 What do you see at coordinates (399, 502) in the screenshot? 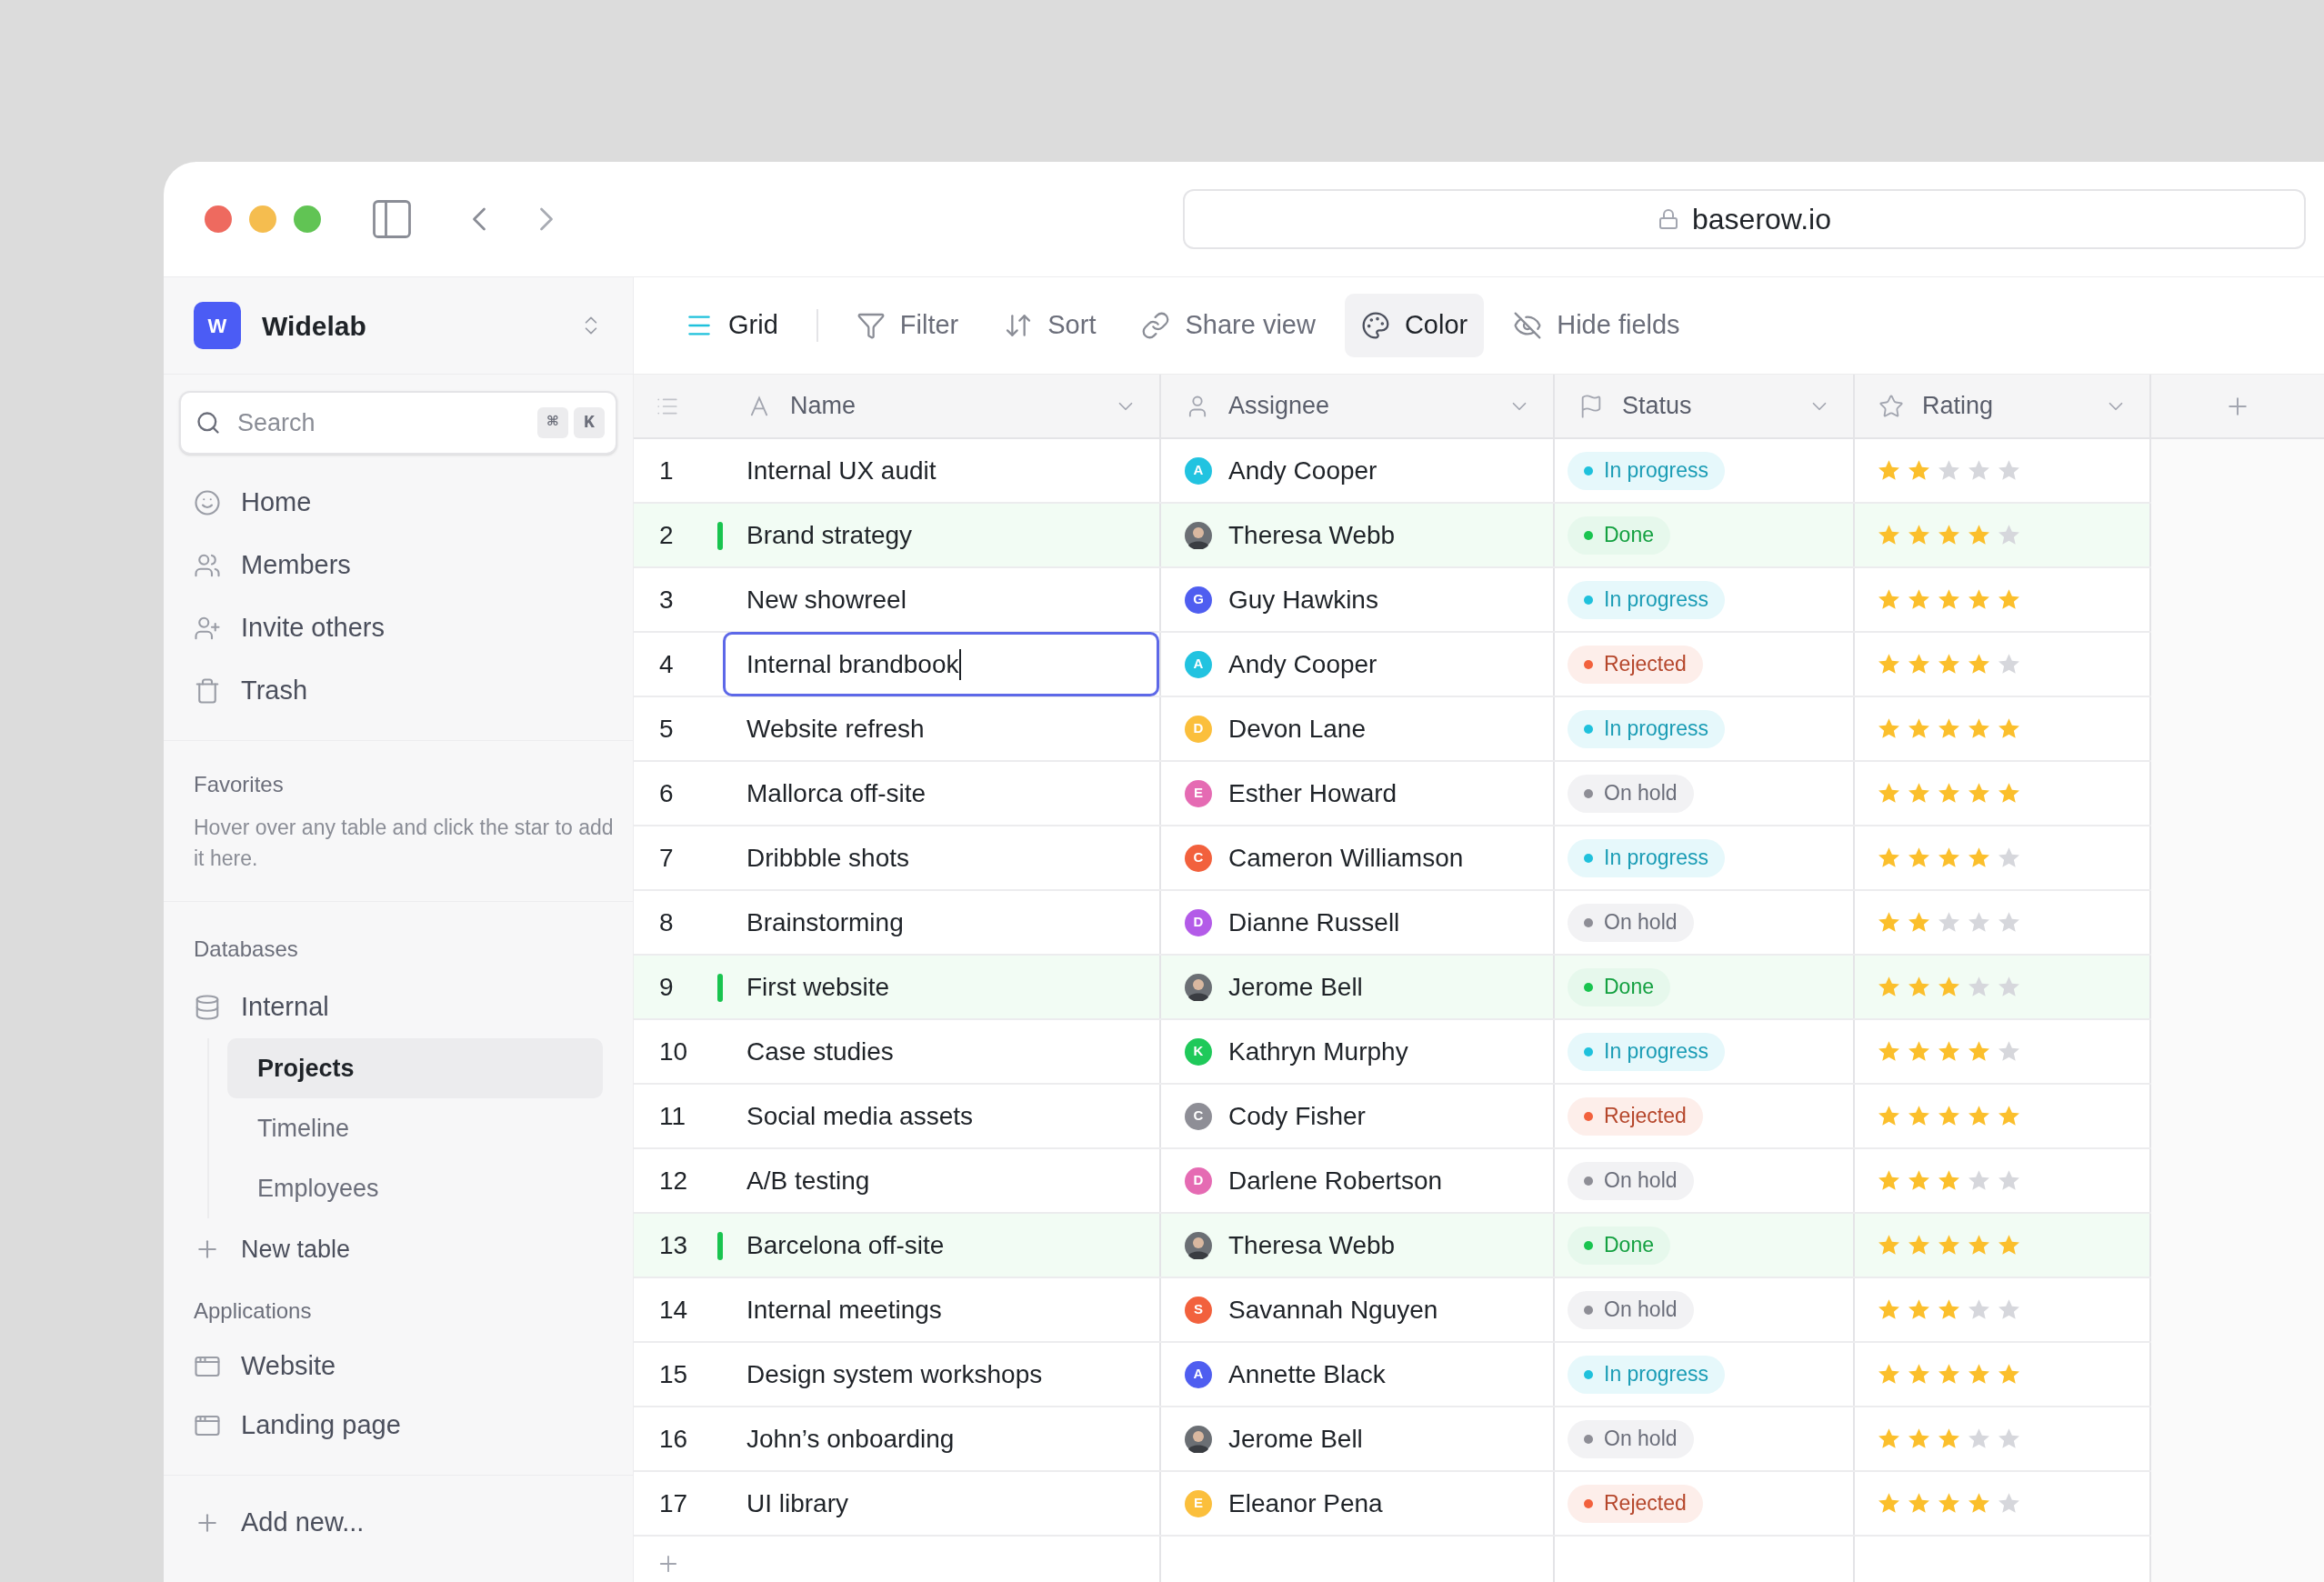
I see `nav-item: Home` at bounding box center [399, 502].